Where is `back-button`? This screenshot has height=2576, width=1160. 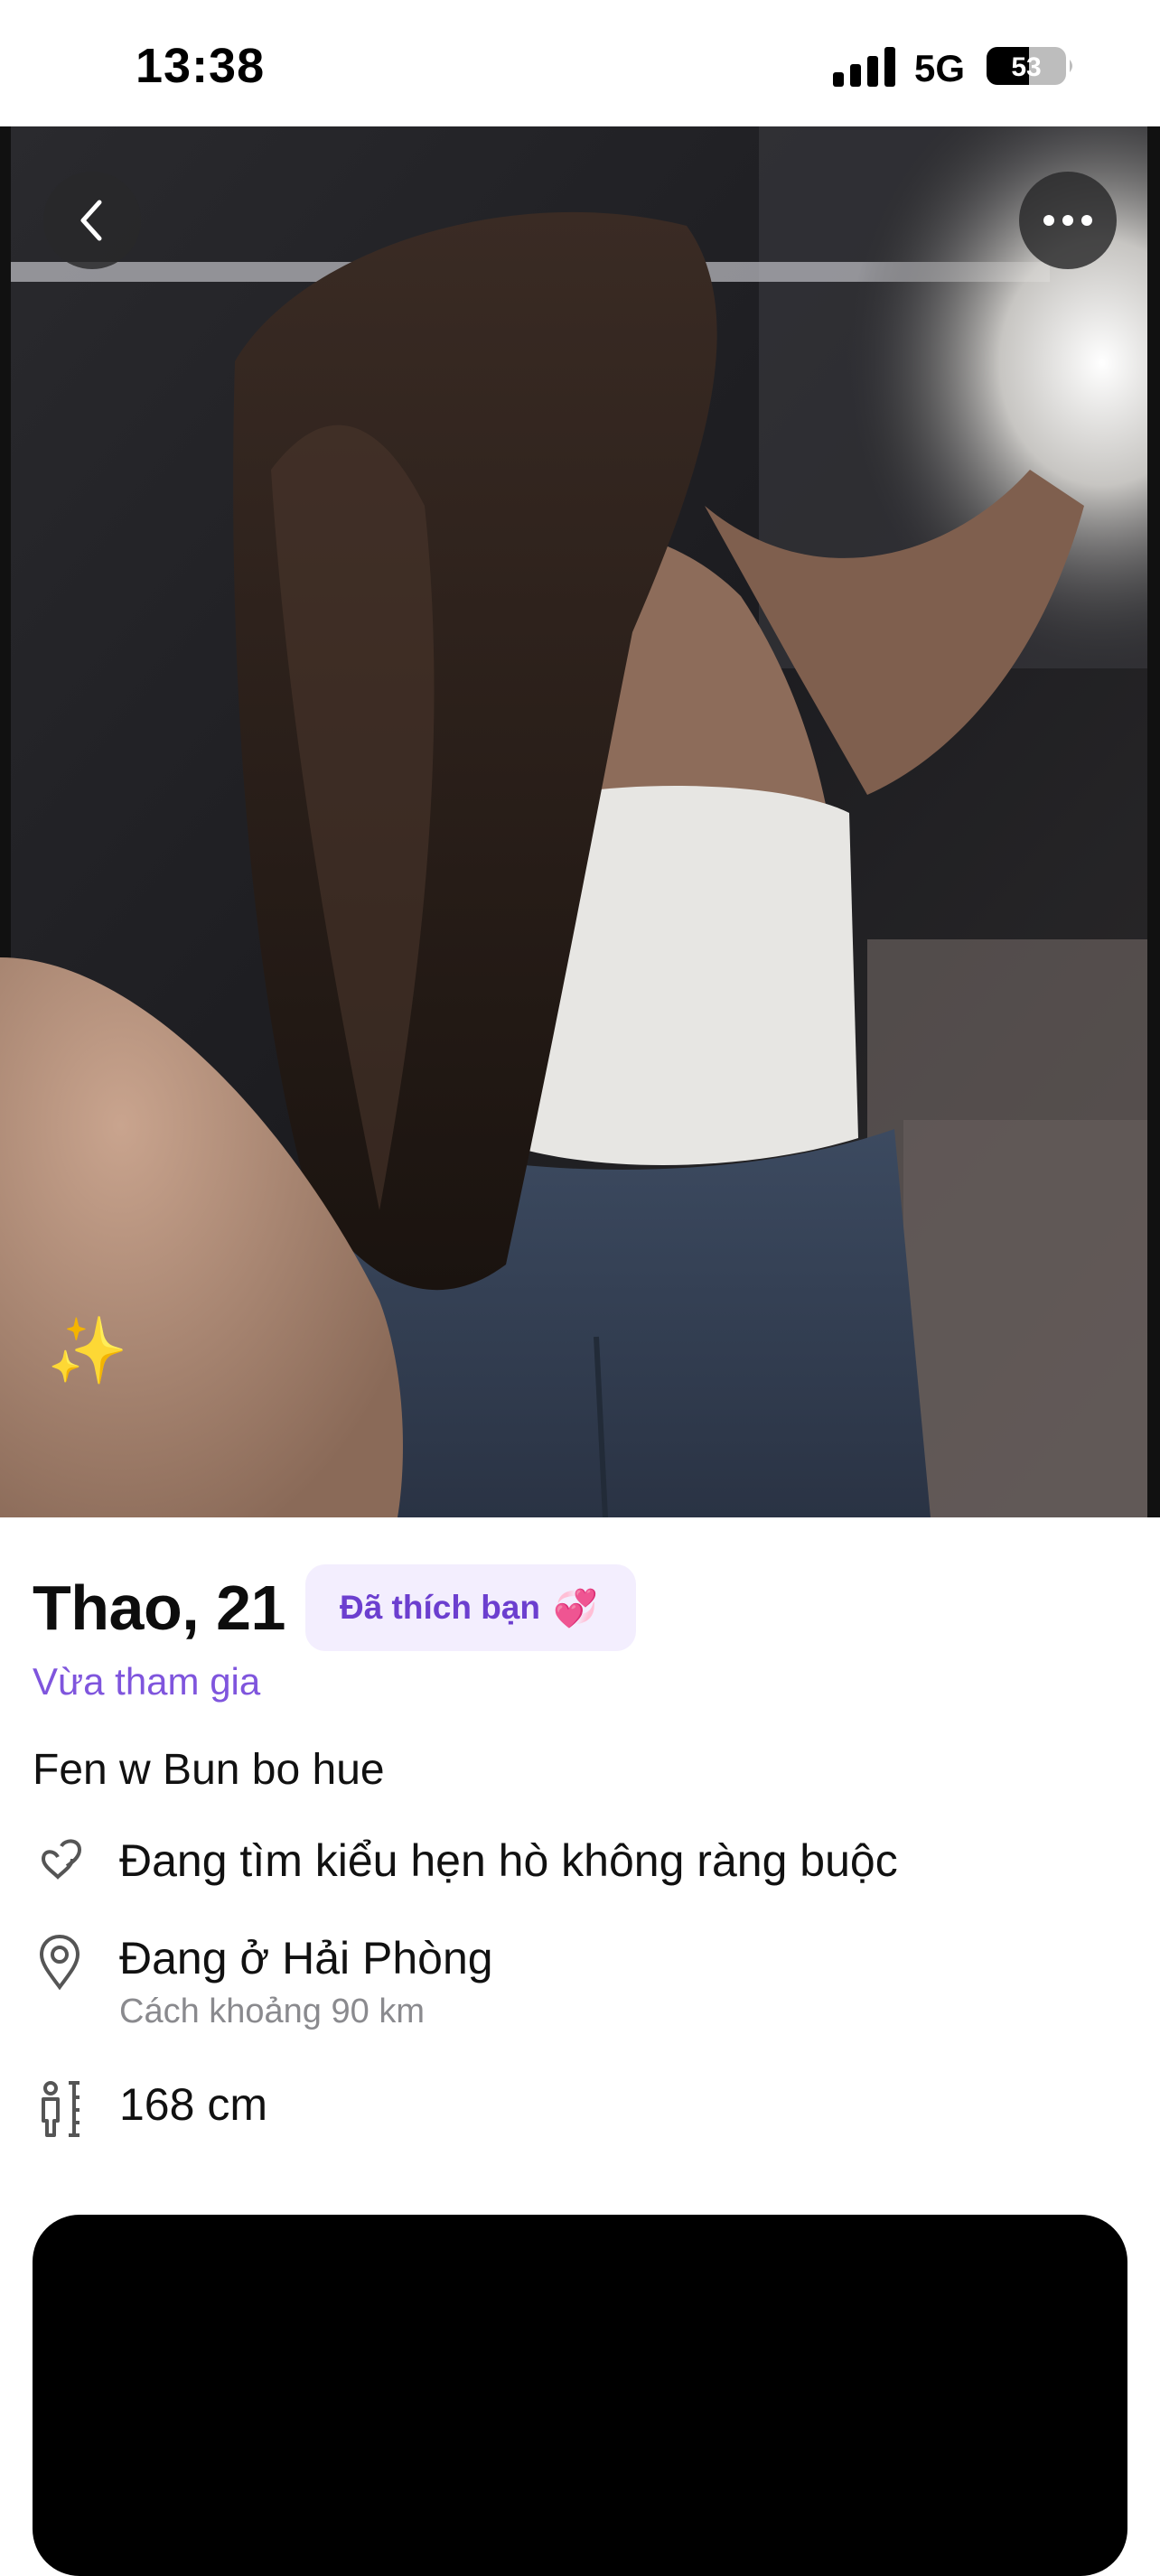 back-button is located at coordinates (92, 220).